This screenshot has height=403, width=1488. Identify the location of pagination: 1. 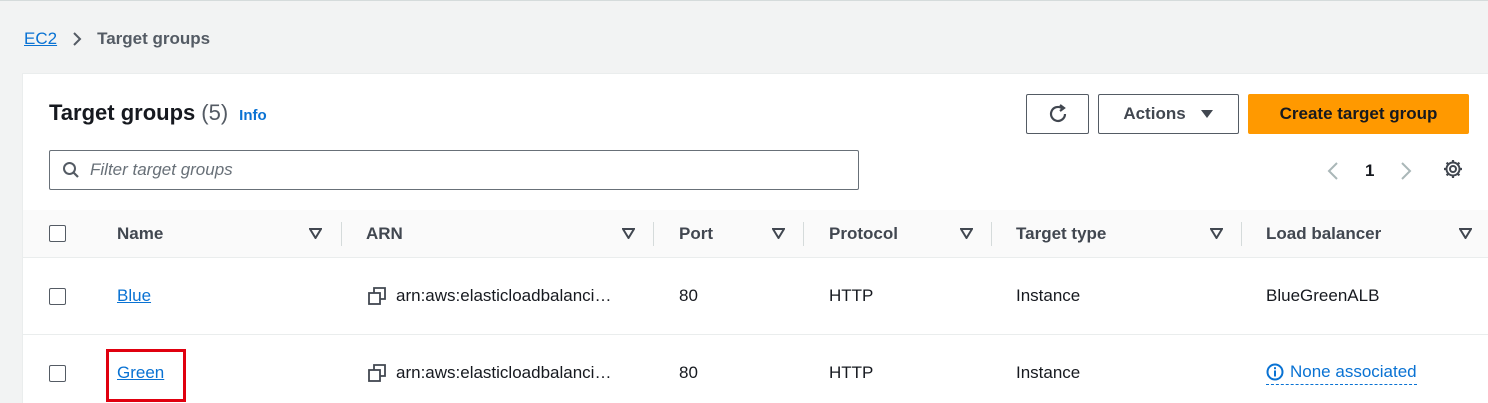
(1369, 171).